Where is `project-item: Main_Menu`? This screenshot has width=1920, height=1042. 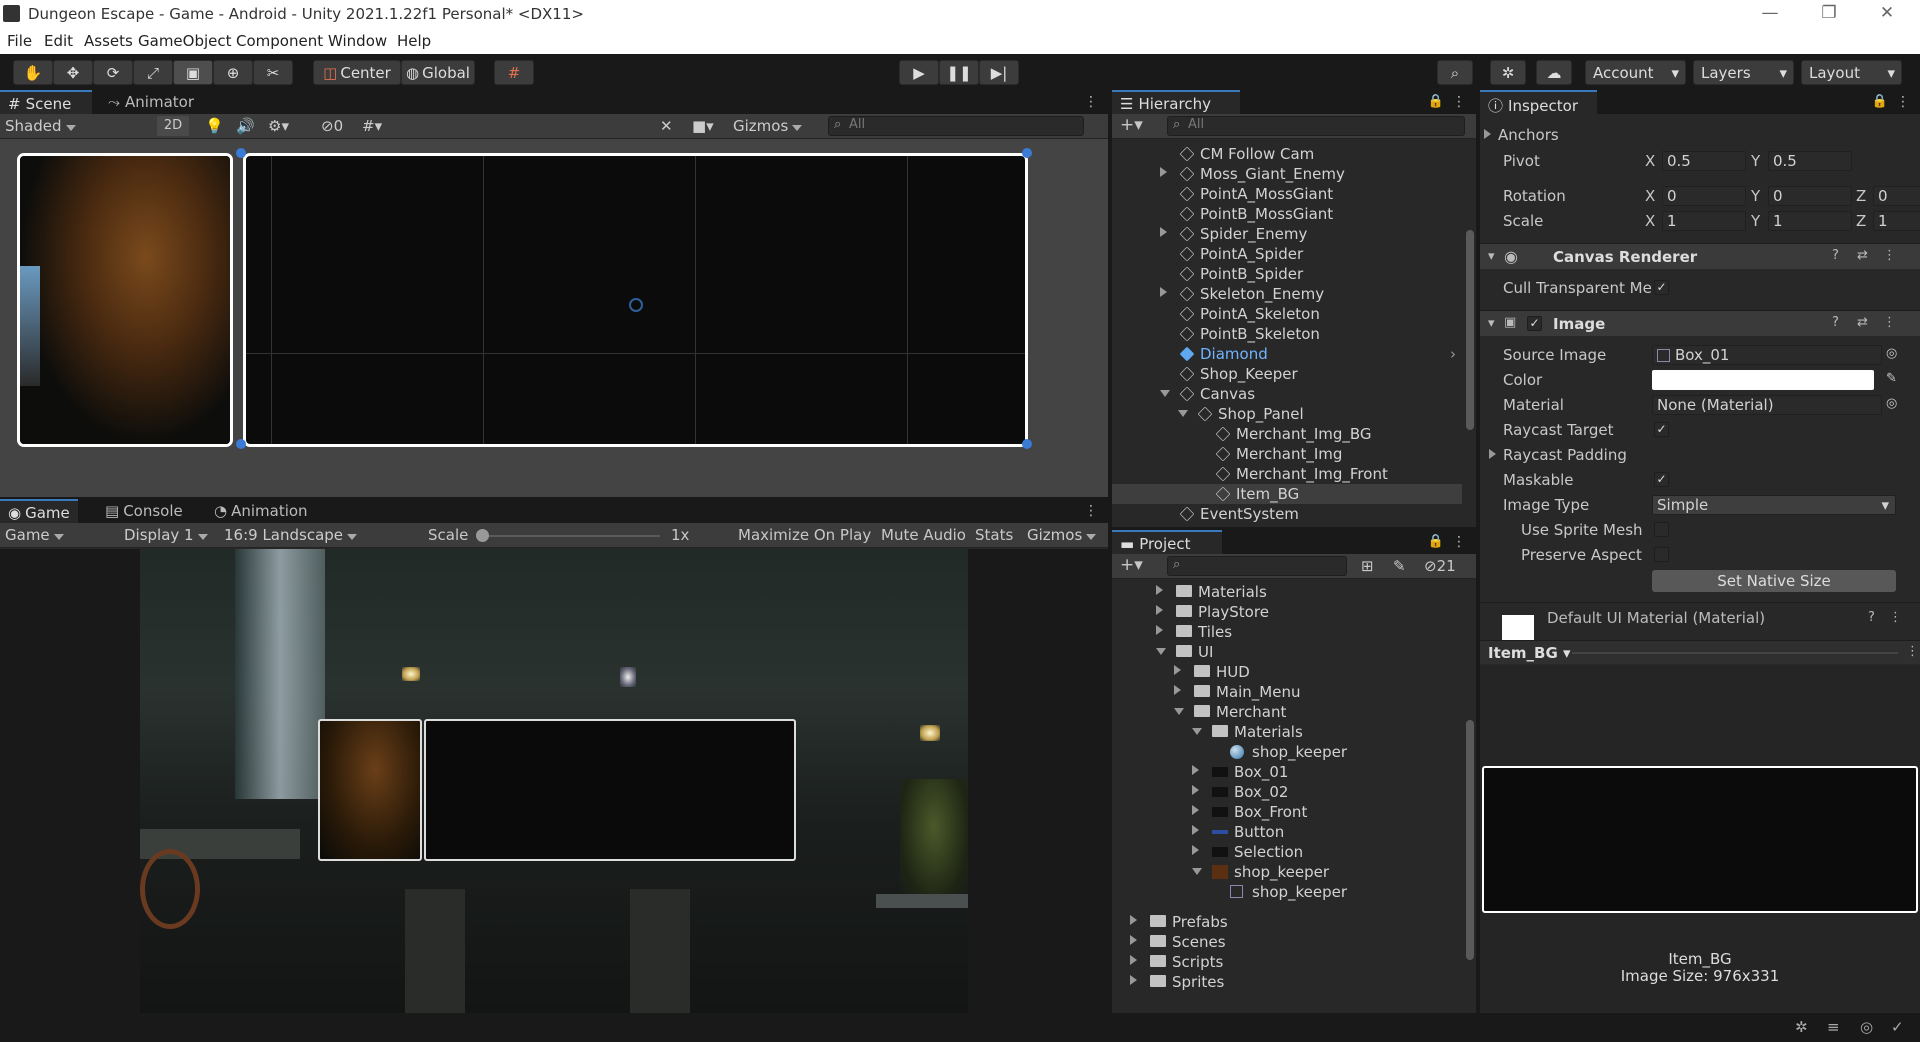 project-item: Main_Menu is located at coordinates (1287, 692).